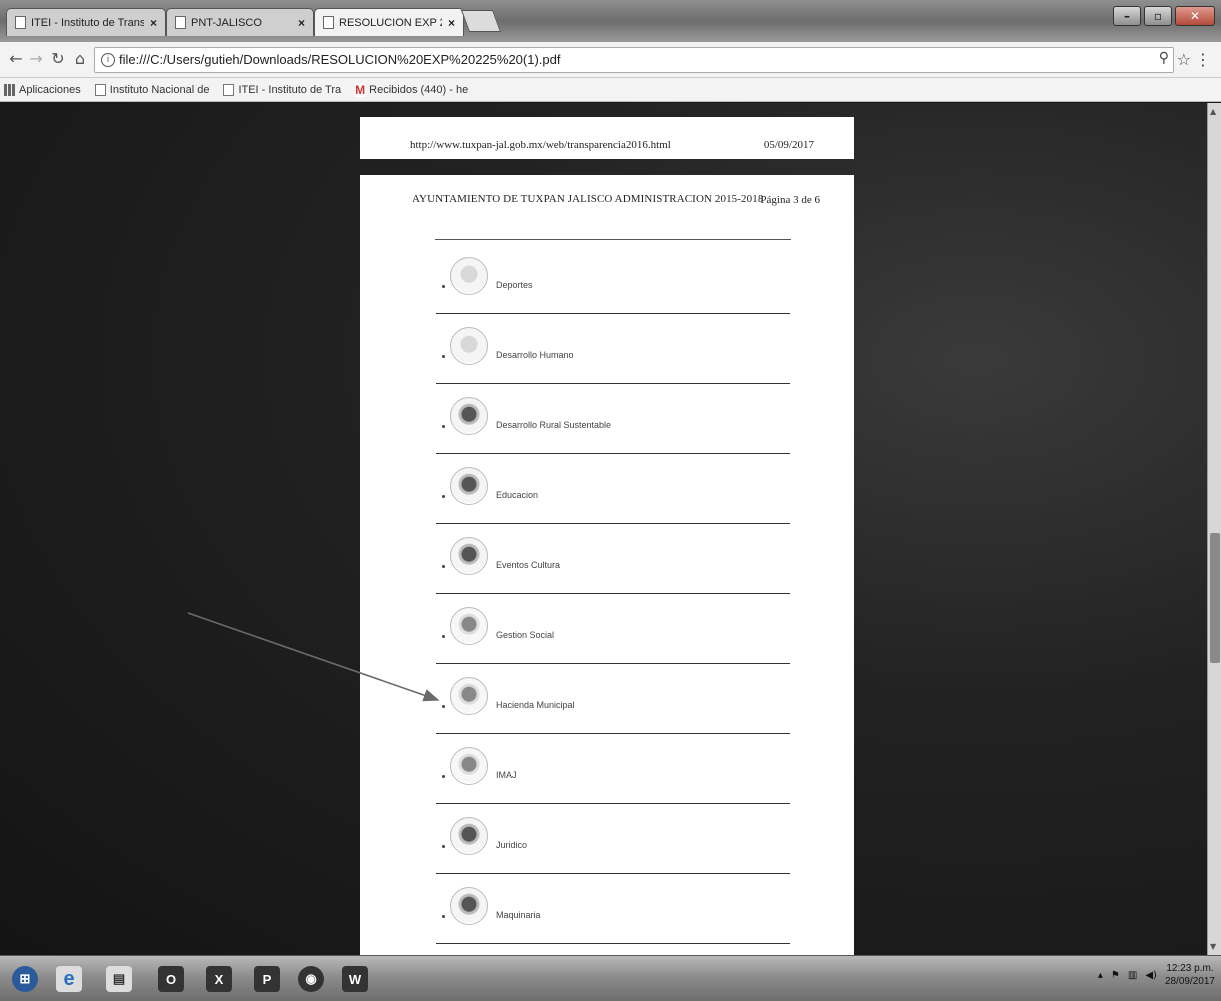  What do you see at coordinates (614, 282) in the screenshot?
I see `department-item-deportes: Deportes` at bounding box center [614, 282].